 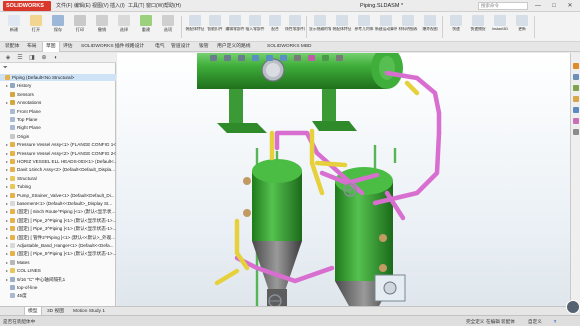 I want to click on ribbon-mid_group-3: 新建运动算例, so click(x=386, y=27).